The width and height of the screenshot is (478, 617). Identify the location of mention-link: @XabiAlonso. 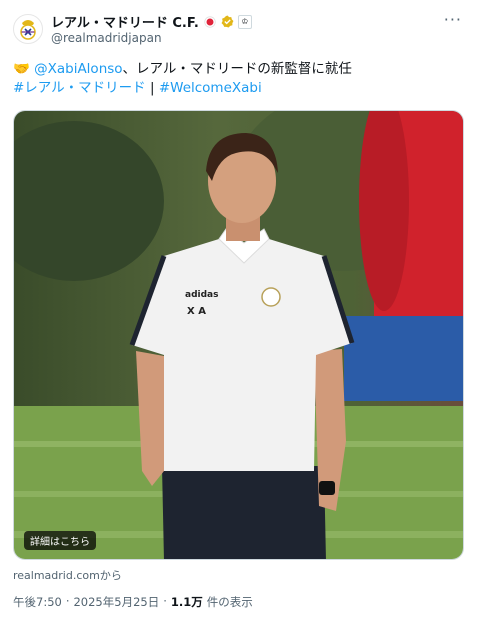
(78, 69).